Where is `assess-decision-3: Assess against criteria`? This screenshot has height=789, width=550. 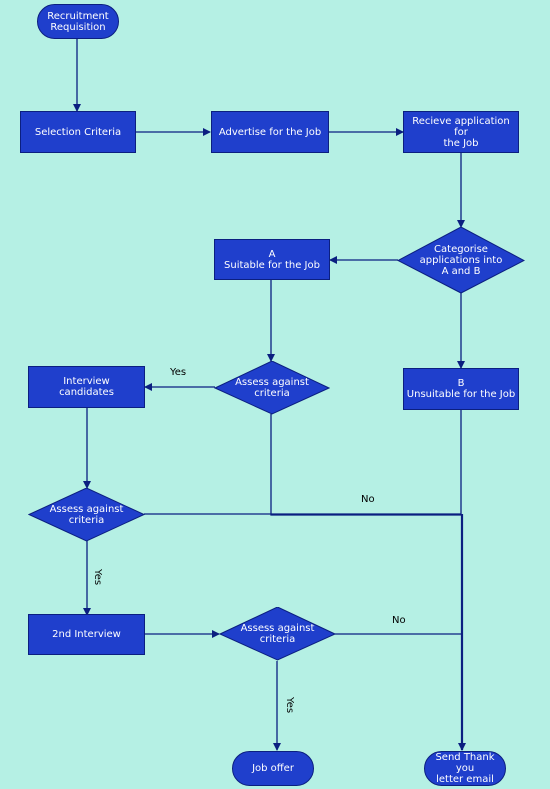
assess-decision-3: Assess against criteria is located at coordinates (277, 634).